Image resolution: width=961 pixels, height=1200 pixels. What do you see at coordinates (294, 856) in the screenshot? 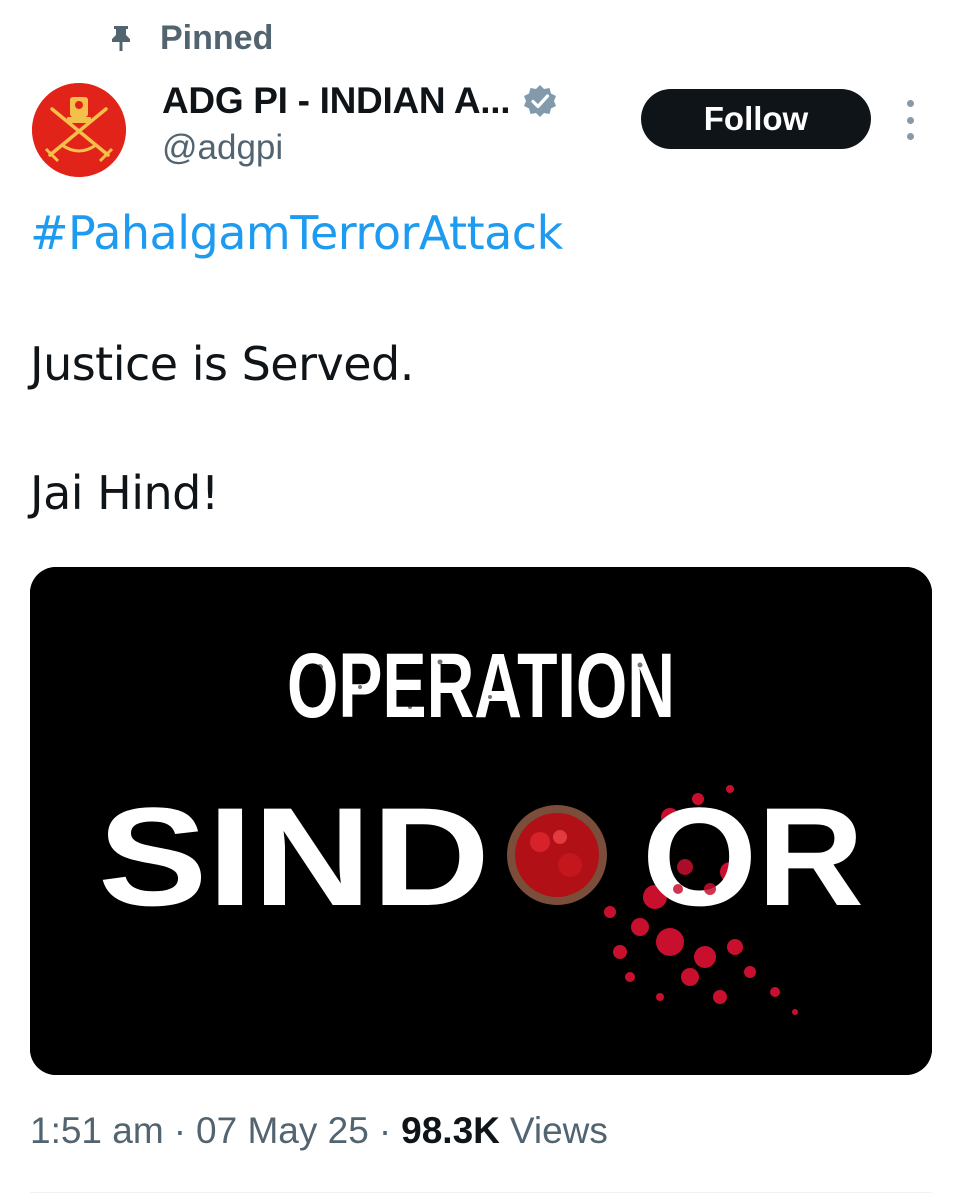
I see `media-title-sind: SIND` at bounding box center [294, 856].